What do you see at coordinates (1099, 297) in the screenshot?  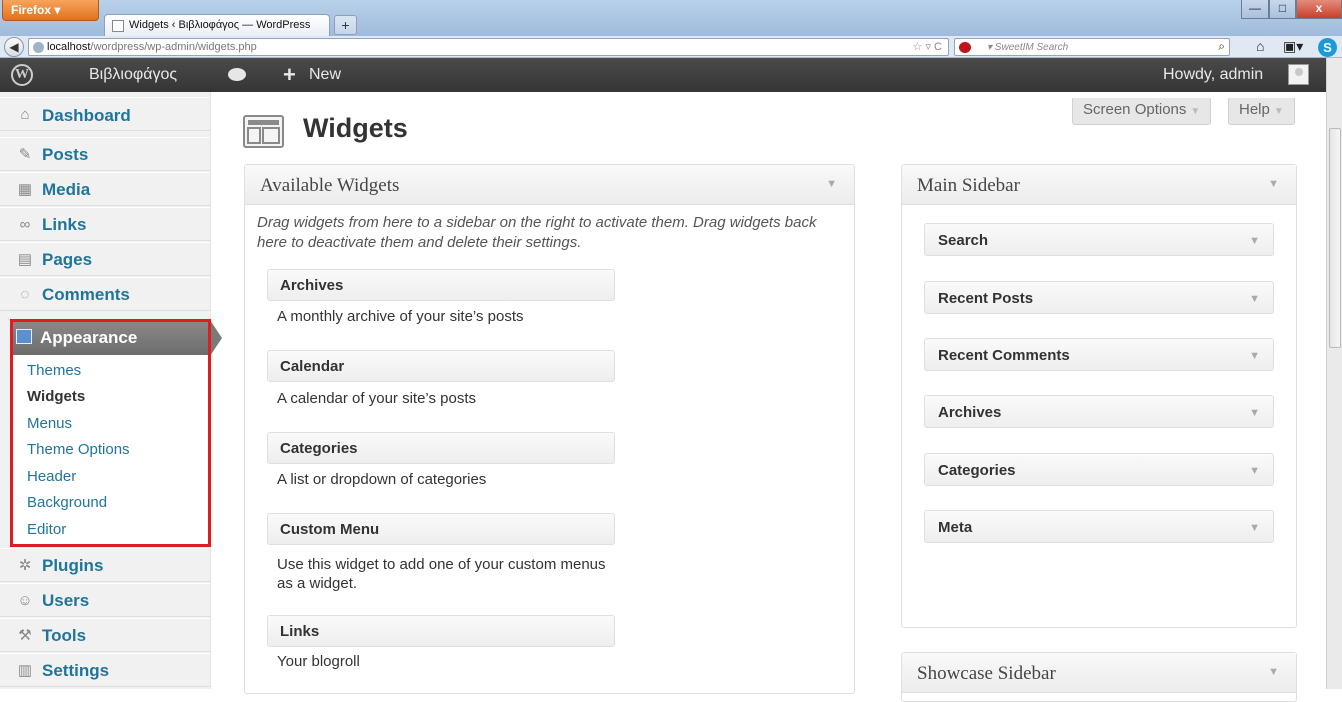 I see `sidebar-widget-recent-posts: Recent Posts ▼` at bounding box center [1099, 297].